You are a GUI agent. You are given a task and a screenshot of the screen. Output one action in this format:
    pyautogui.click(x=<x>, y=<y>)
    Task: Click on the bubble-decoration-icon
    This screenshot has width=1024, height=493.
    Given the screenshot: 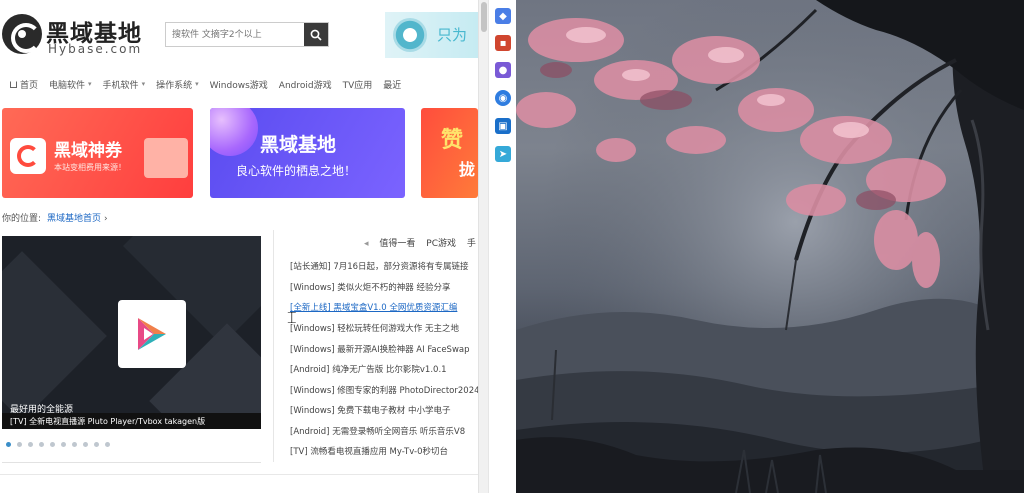 What is the action you would take?
    pyautogui.click(x=234, y=132)
    